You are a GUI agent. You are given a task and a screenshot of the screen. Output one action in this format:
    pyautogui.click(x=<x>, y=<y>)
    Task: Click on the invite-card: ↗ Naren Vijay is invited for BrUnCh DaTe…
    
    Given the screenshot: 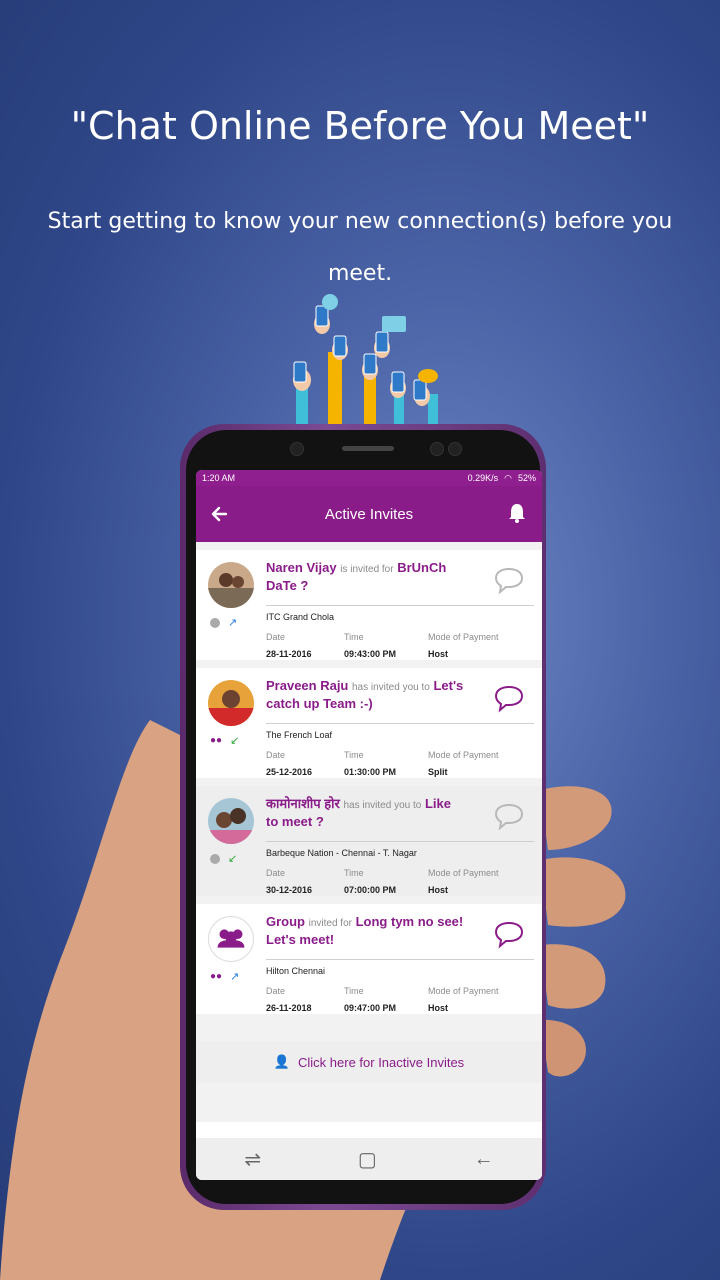 What is the action you would take?
    pyautogui.click(x=369, y=605)
    